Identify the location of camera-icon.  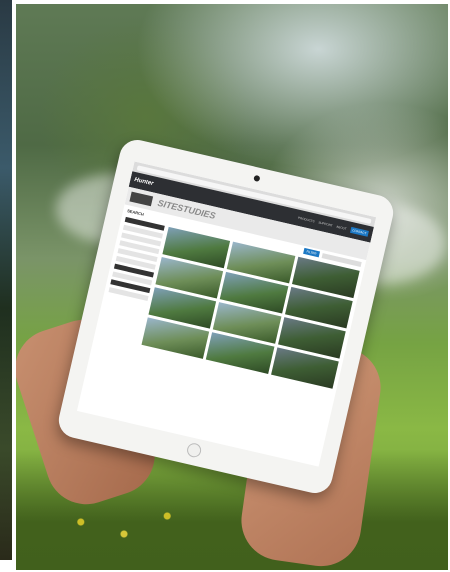
(257, 178).